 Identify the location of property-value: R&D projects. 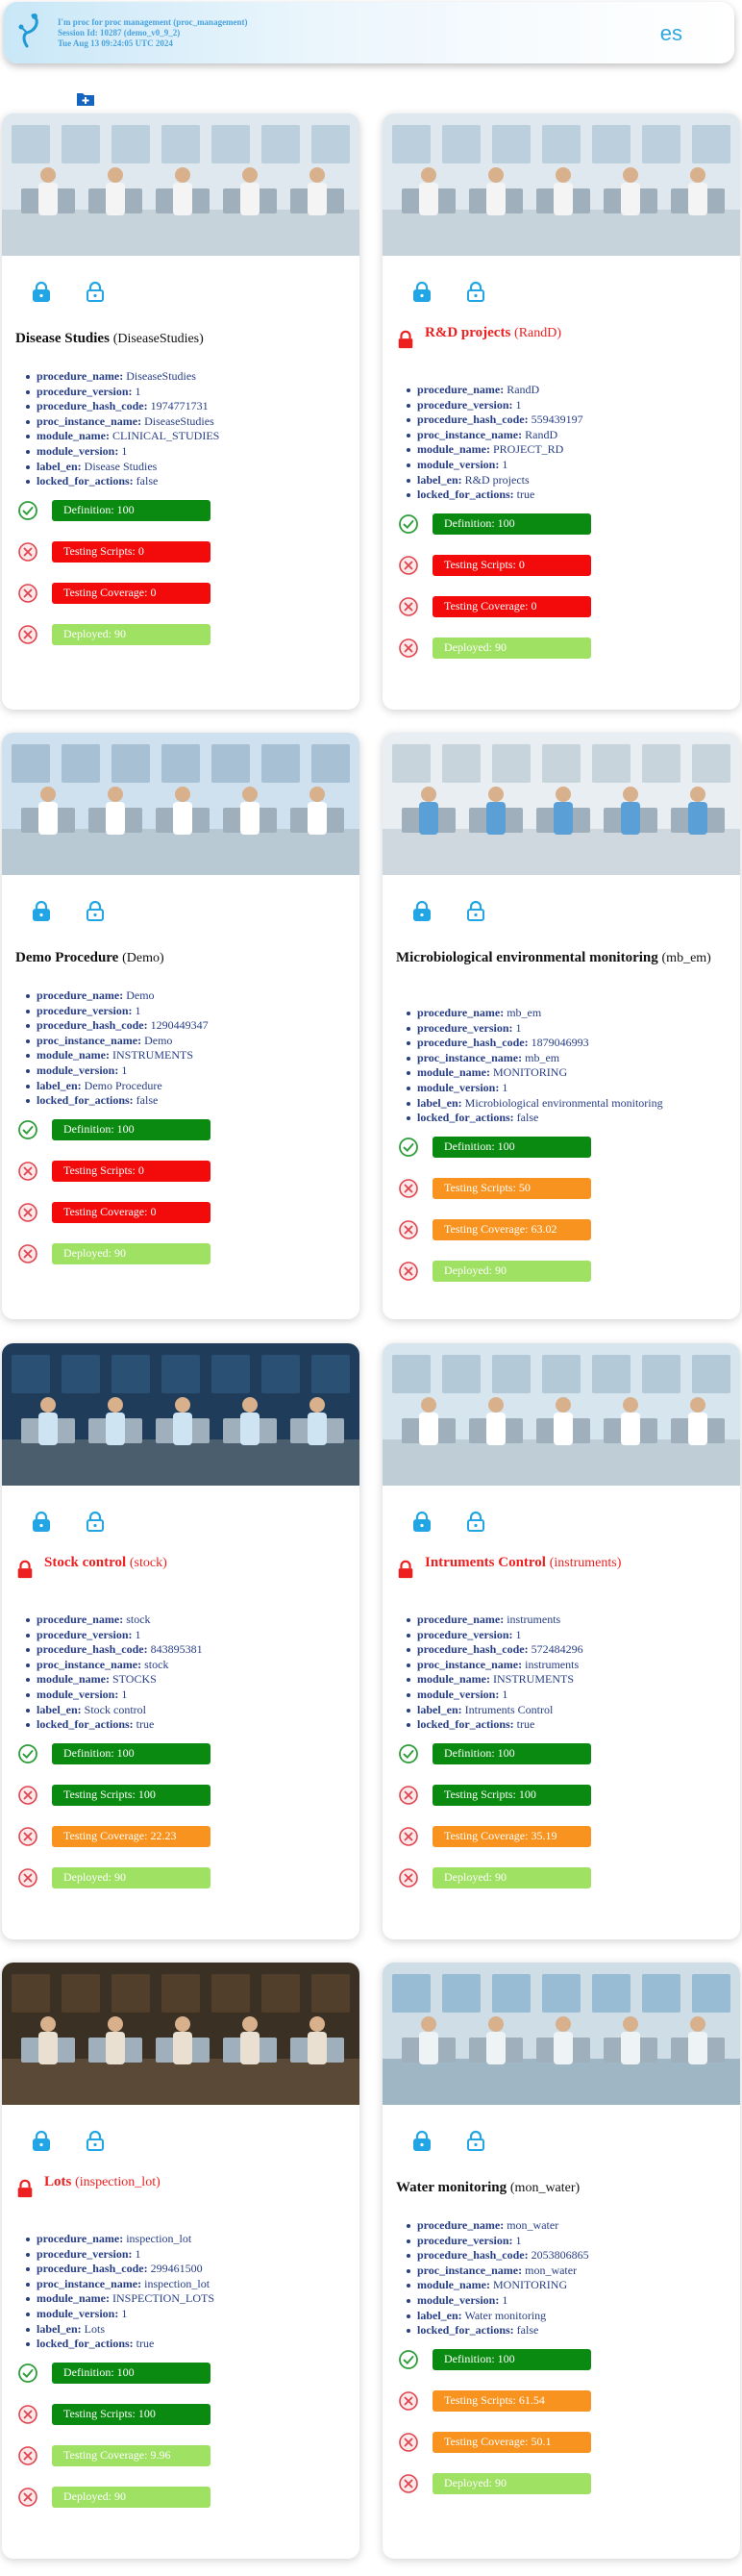
(497, 479).